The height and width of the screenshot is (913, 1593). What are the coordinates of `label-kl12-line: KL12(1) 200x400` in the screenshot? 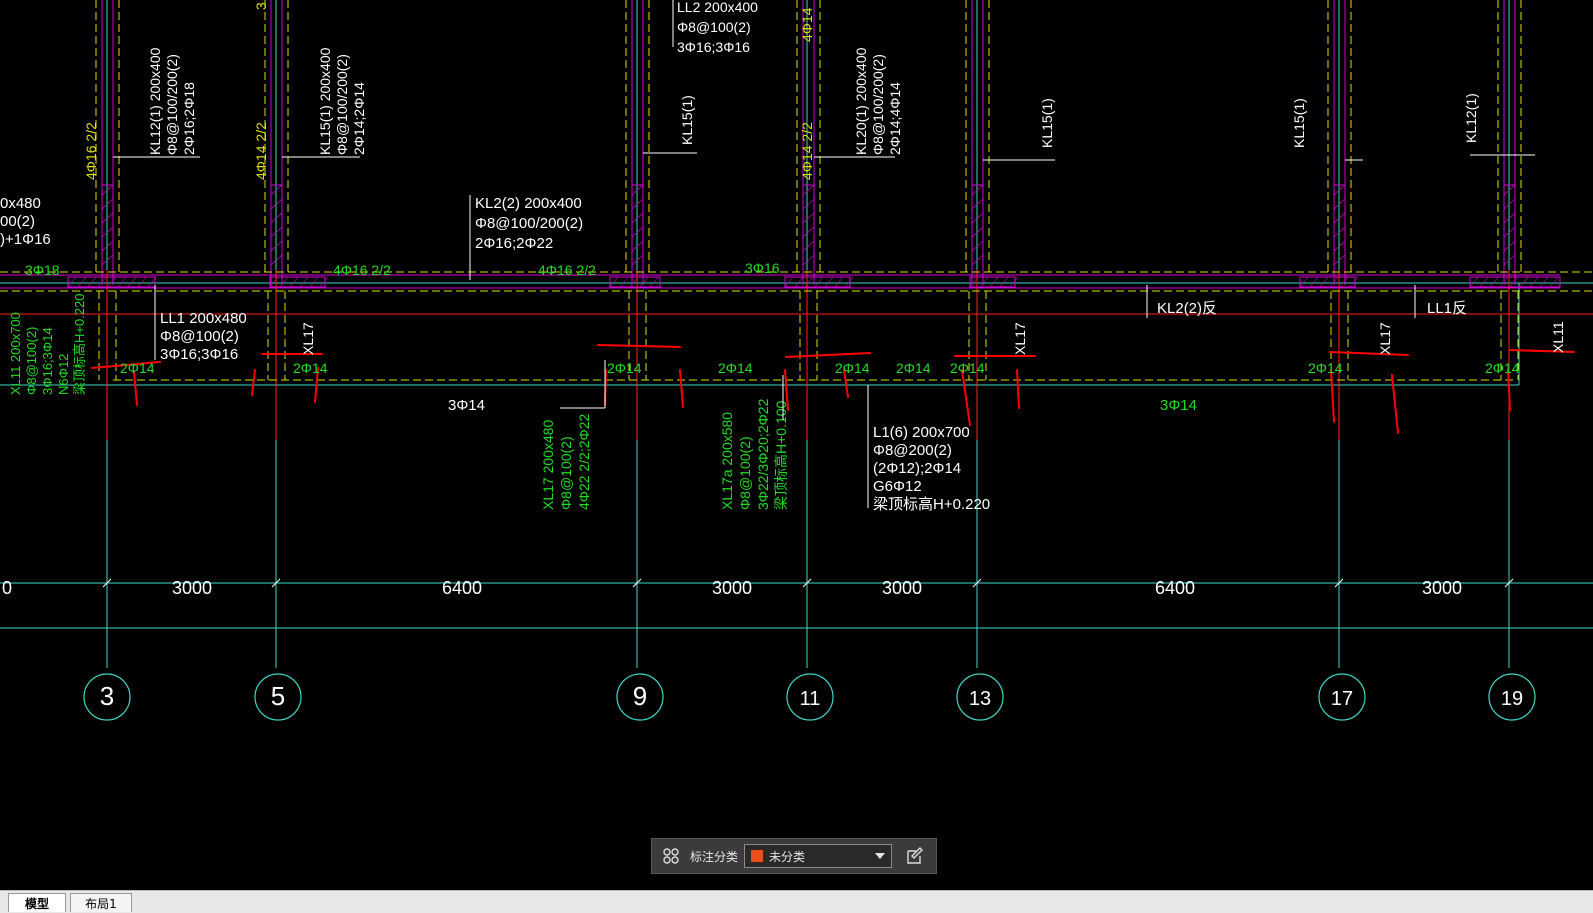 It's located at (155, 101).